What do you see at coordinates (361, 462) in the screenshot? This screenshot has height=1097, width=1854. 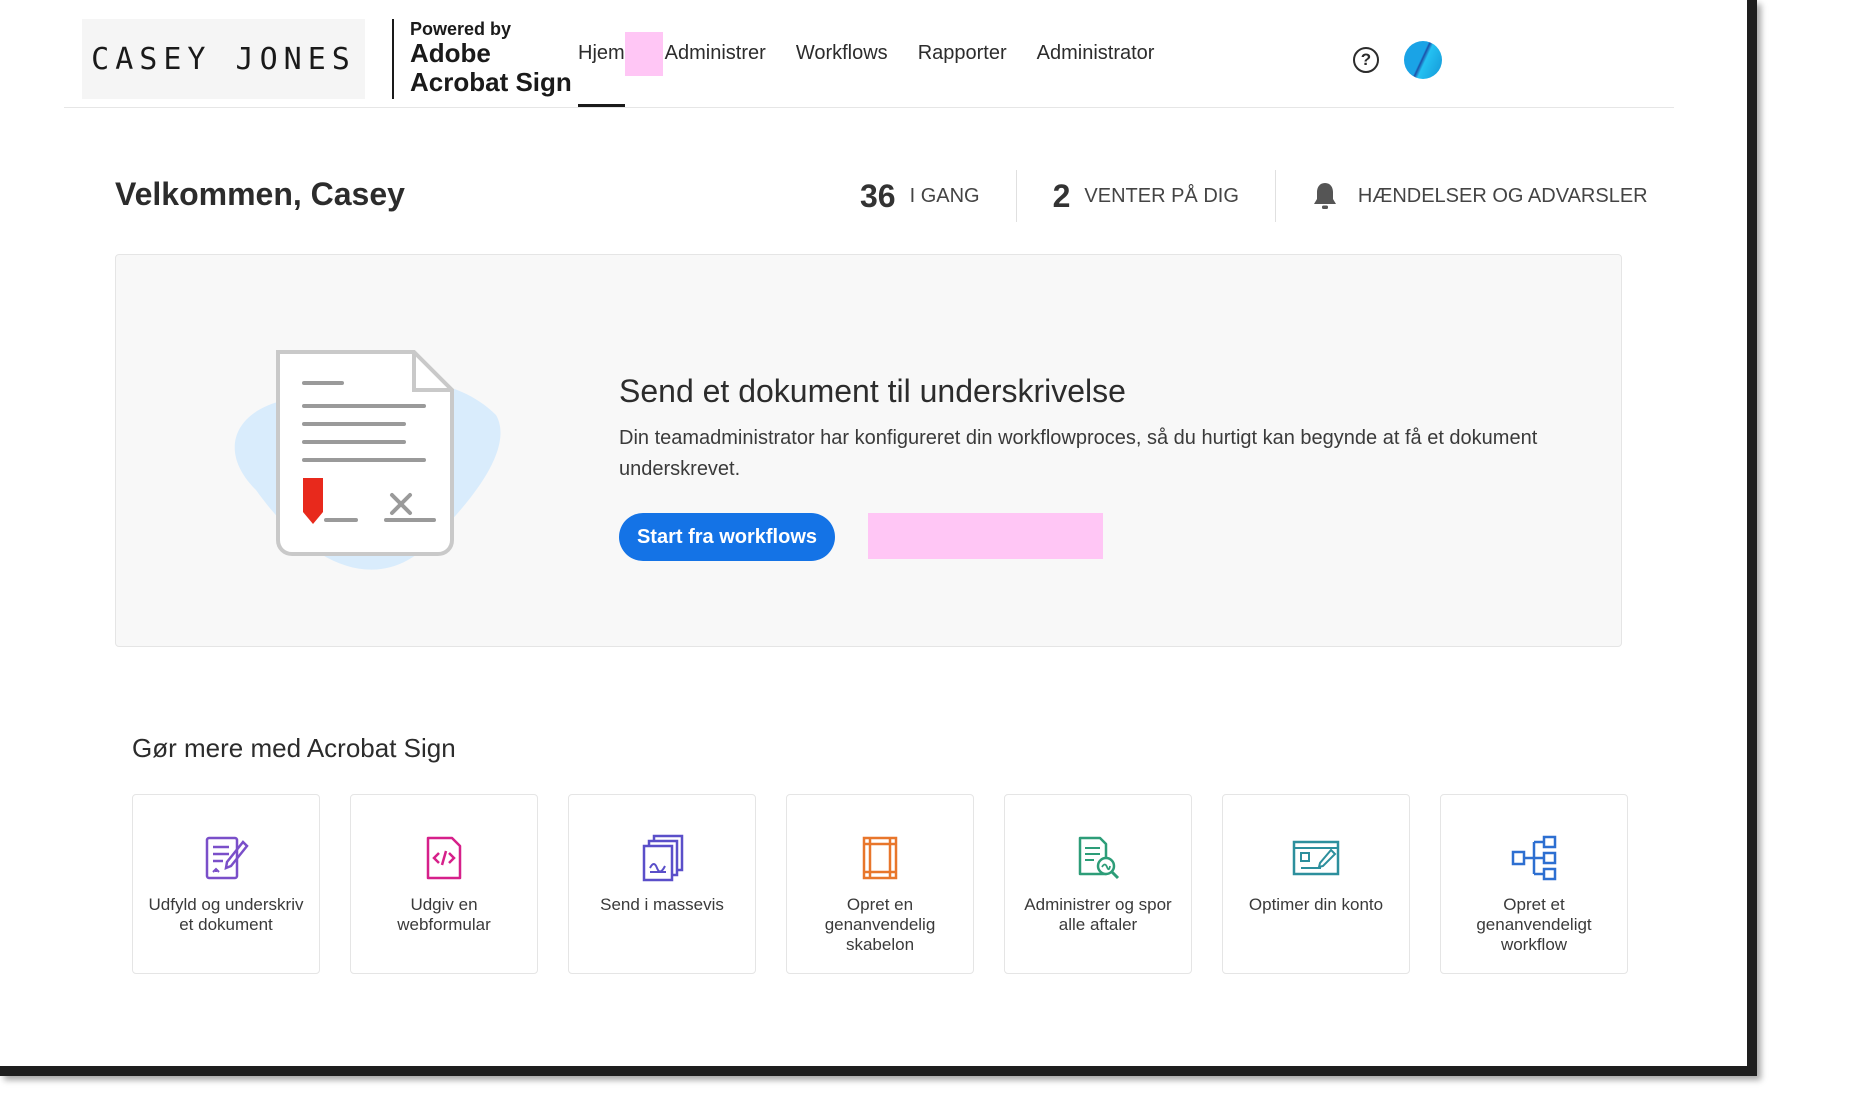 I see `document-illustration` at bounding box center [361, 462].